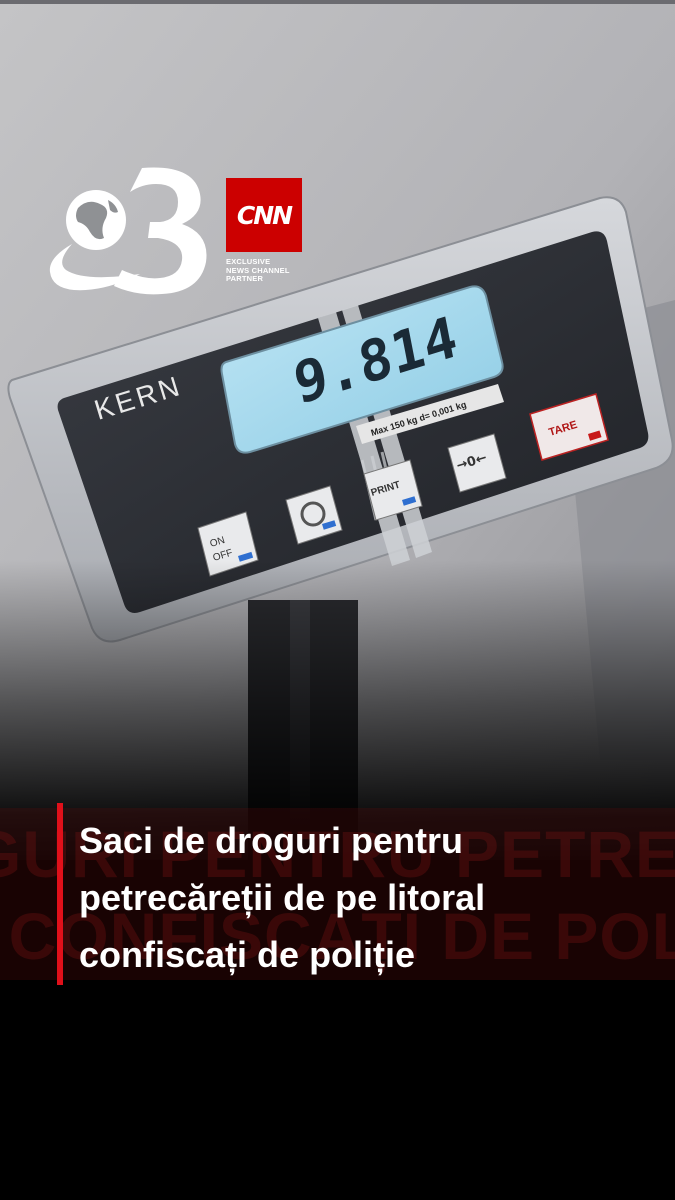 This screenshot has width=675, height=1200. I want to click on headline-line: confiscați de poliție, so click(247, 954).